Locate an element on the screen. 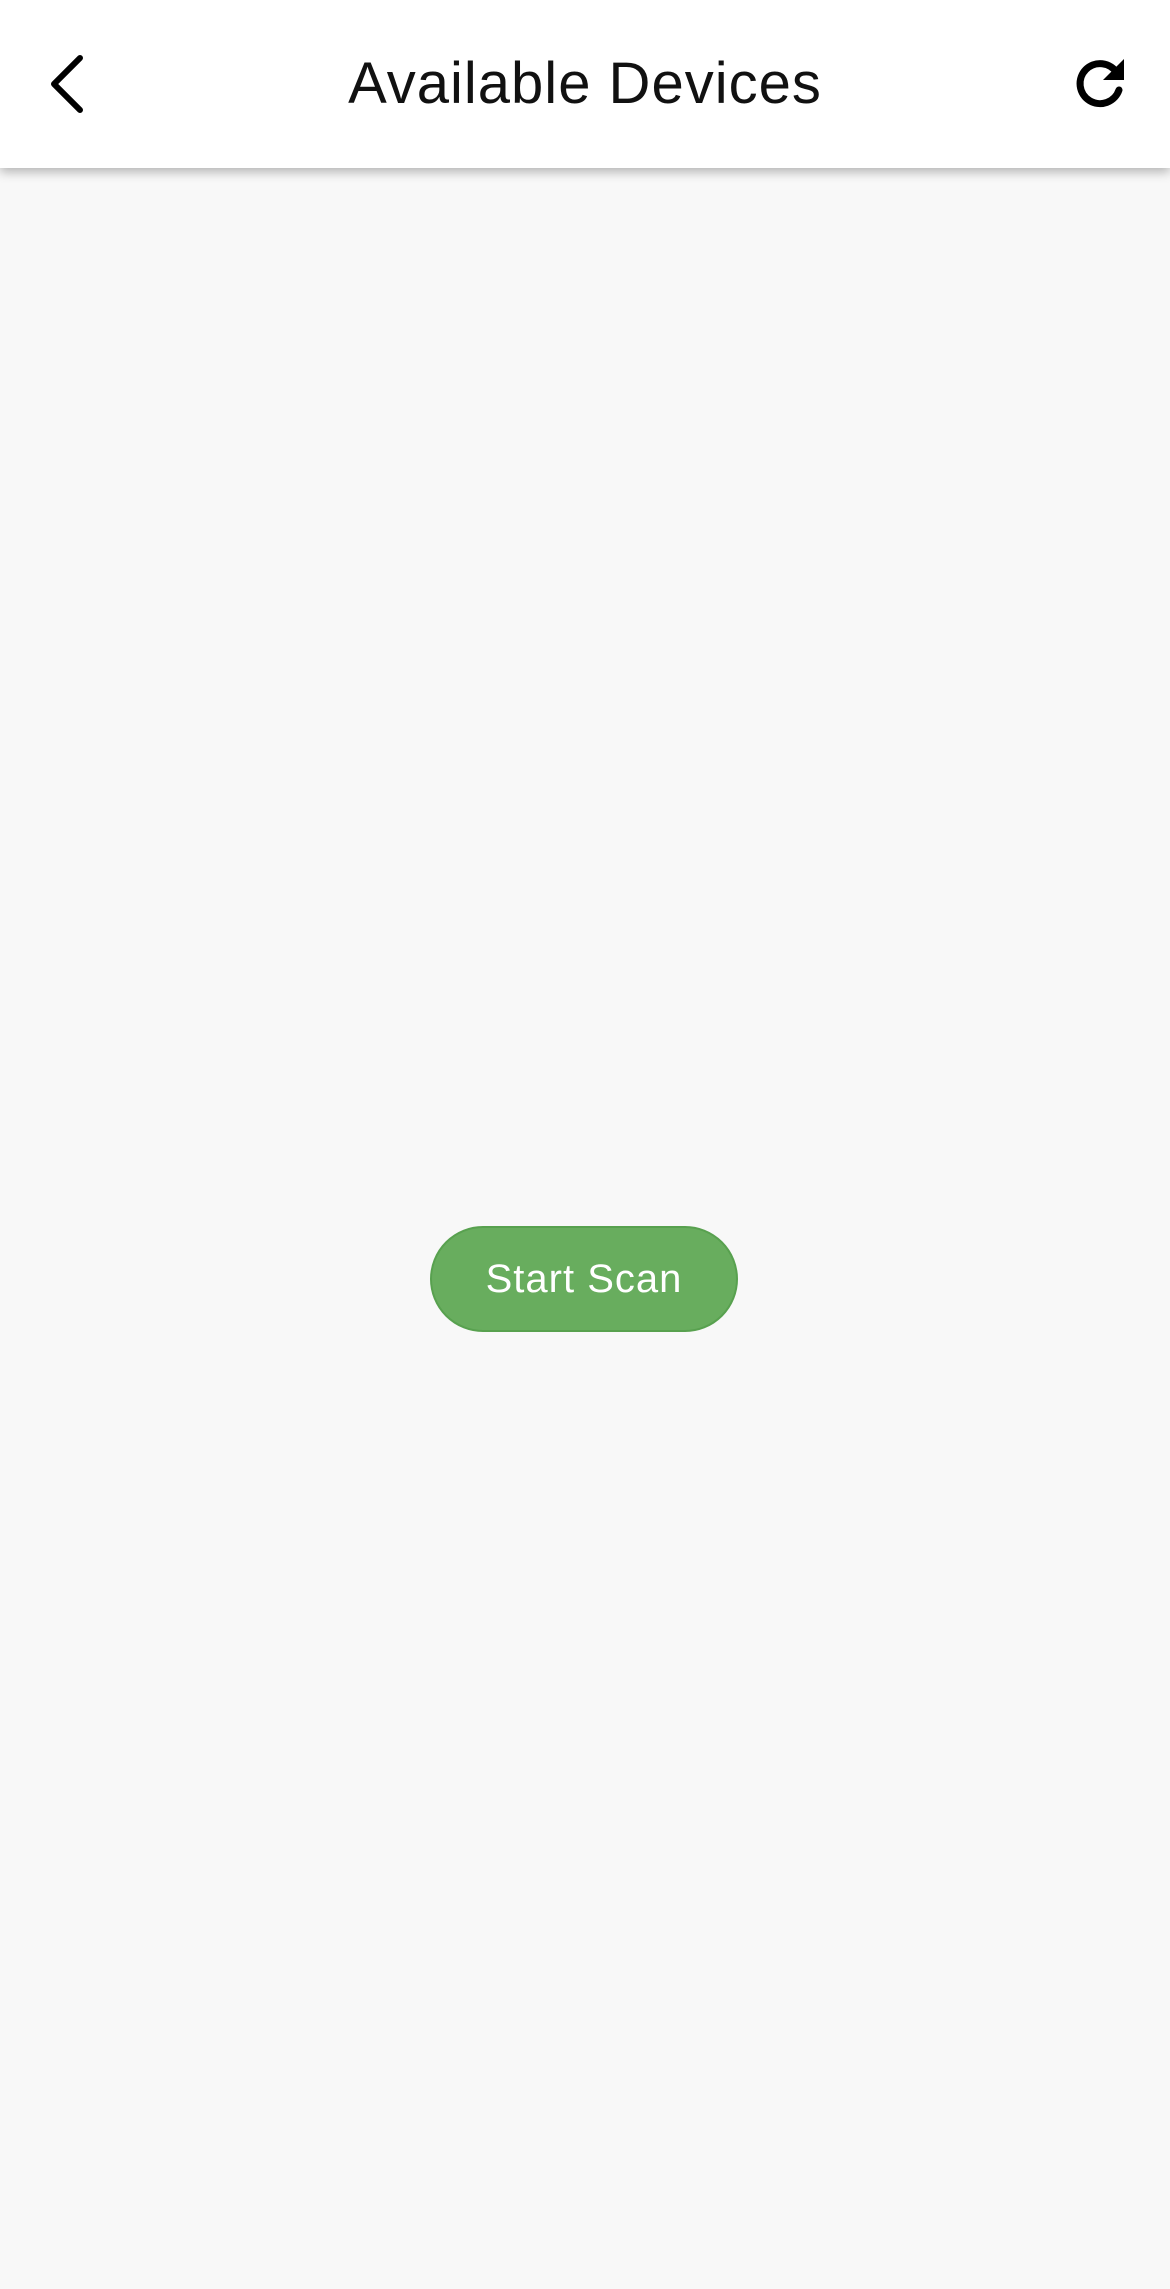  page-title: Available Devices is located at coordinates (585, 83).